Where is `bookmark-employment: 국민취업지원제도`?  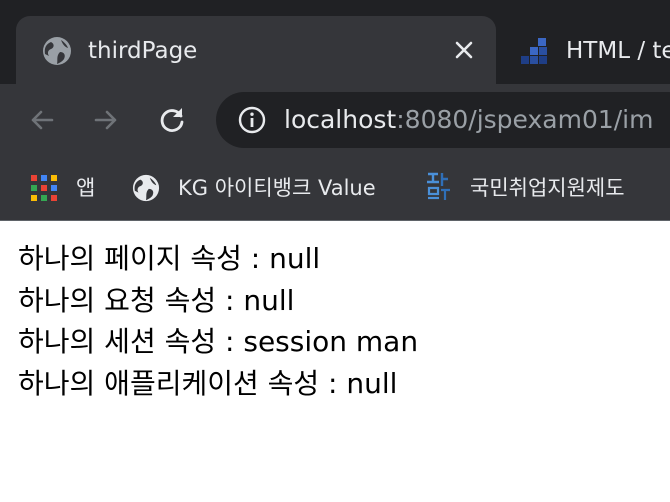 bookmark-employment: 국민취업지원제도 is located at coordinates (539, 188).